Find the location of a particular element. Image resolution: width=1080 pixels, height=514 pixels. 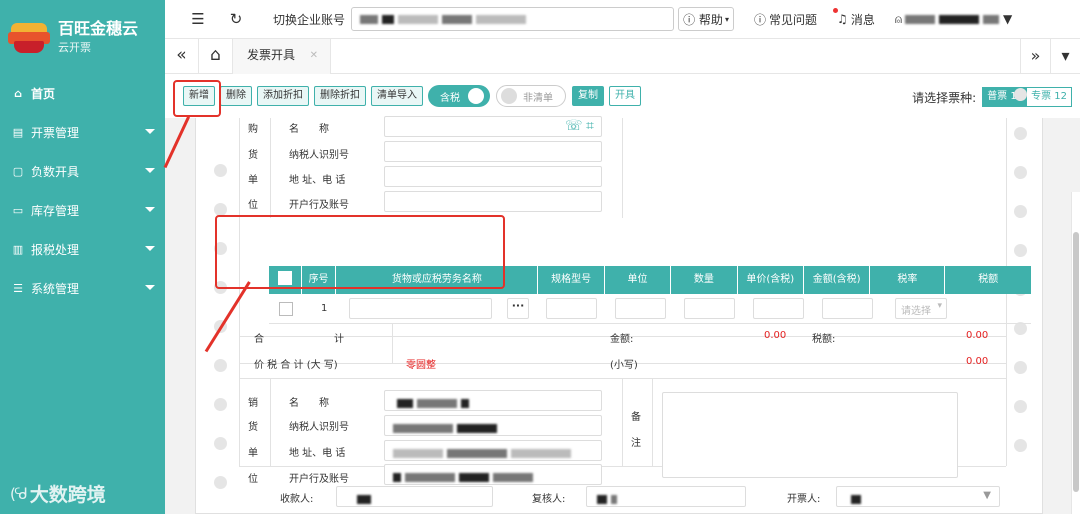

row-checkbox is located at coordinates (286, 309).